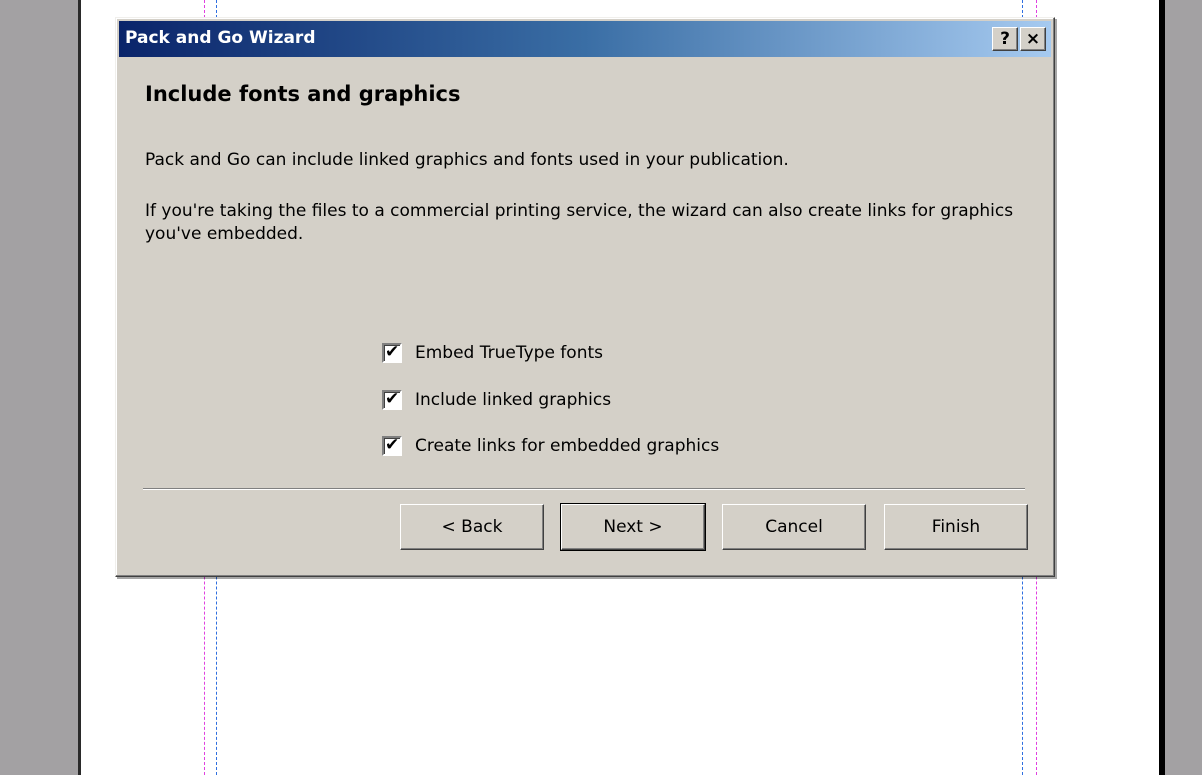 This screenshot has height=775, width=1202. I want to click on next-button: Next >, so click(633, 527).